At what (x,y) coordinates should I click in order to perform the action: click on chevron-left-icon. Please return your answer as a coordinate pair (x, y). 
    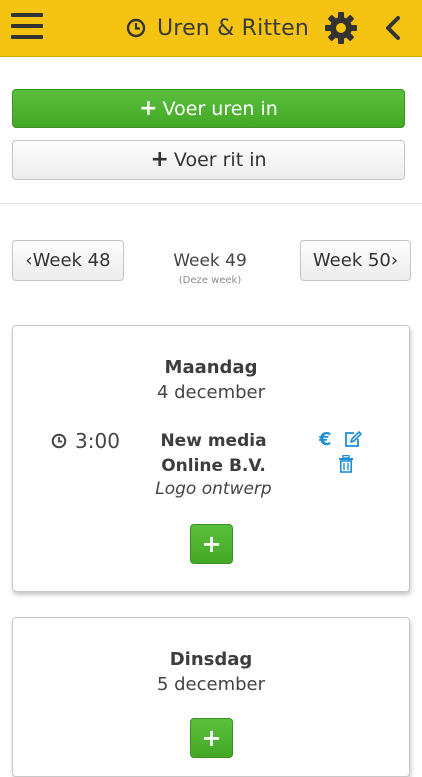
    Looking at the image, I should click on (393, 28).